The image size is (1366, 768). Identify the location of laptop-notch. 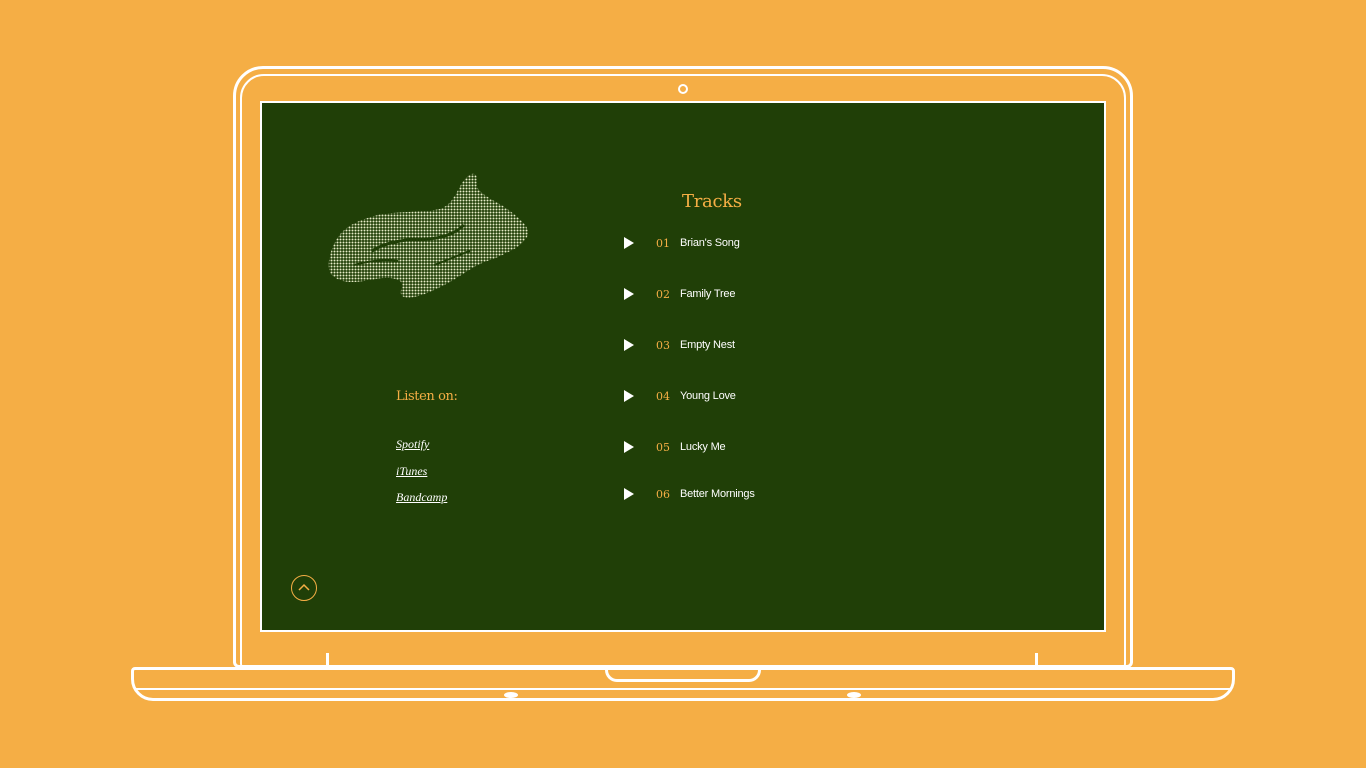
(683, 674).